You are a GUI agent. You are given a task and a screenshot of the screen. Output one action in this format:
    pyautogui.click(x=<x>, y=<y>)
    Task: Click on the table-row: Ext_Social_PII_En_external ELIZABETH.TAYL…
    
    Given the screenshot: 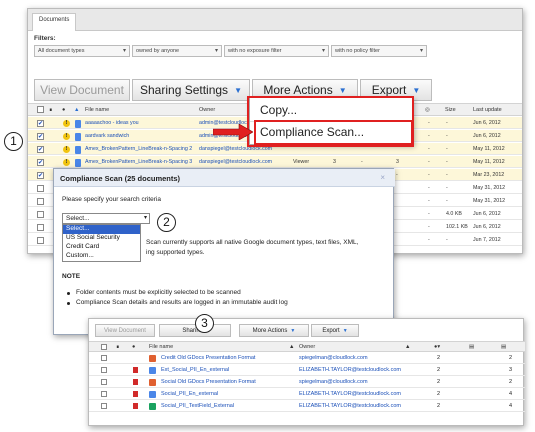 What is the action you would take?
    pyautogui.click(x=307, y=370)
    